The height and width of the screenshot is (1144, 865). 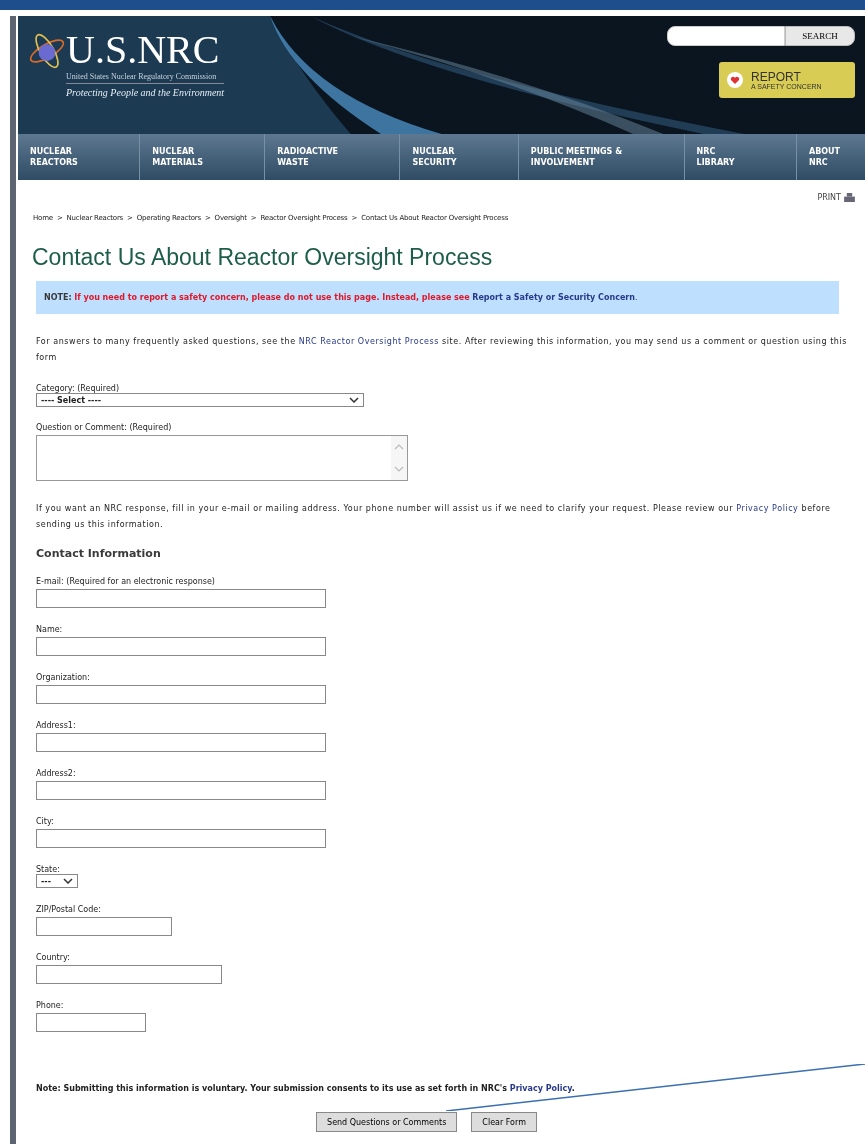 What do you see at coordinates (399, 447) in the screenshot?
I see `scroll-up-icon` at bounding box center [399, 447].